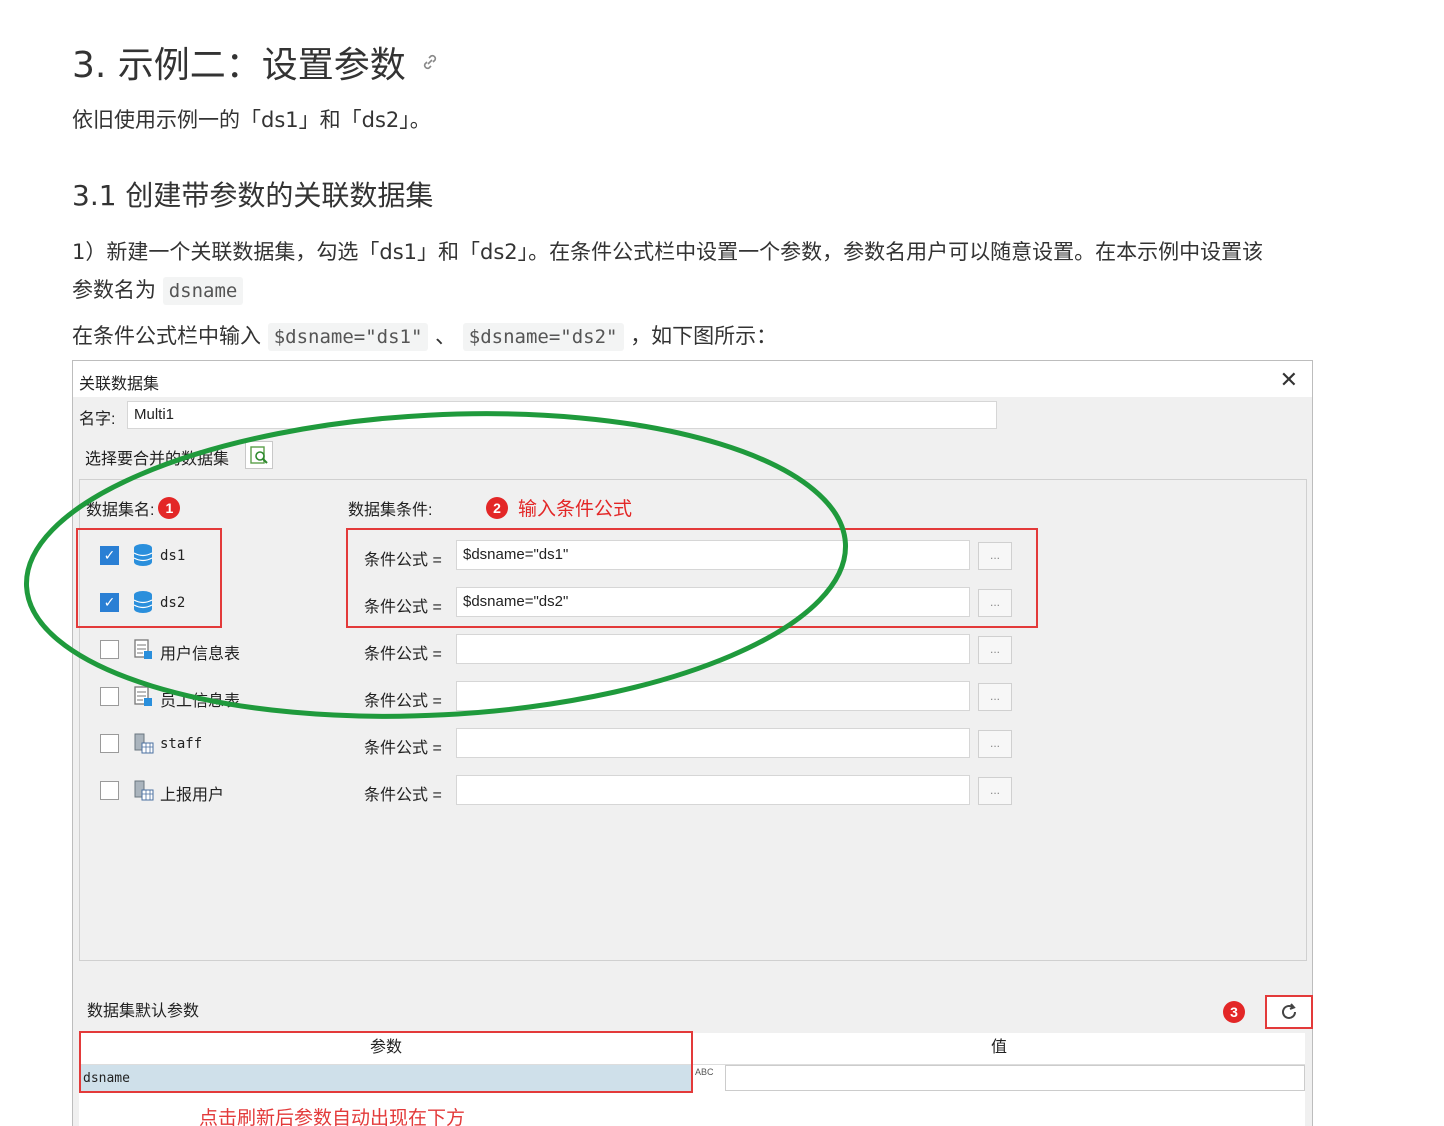 The height and width of the screenshot is (1126, 1444). What do you see at coordinates (192, 795) in the screenshot?
I see `dataset-name: 上报用户` at bounding box center [192, 795].